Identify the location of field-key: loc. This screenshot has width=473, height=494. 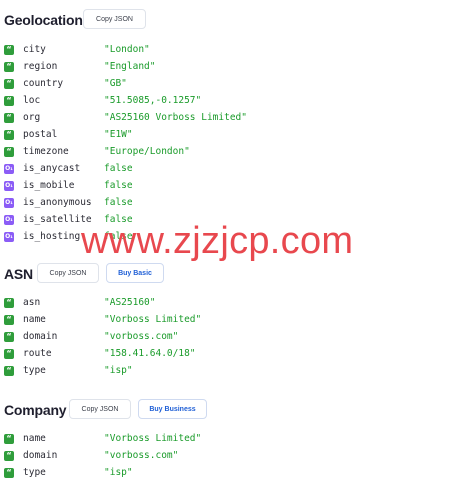
(32, 100).